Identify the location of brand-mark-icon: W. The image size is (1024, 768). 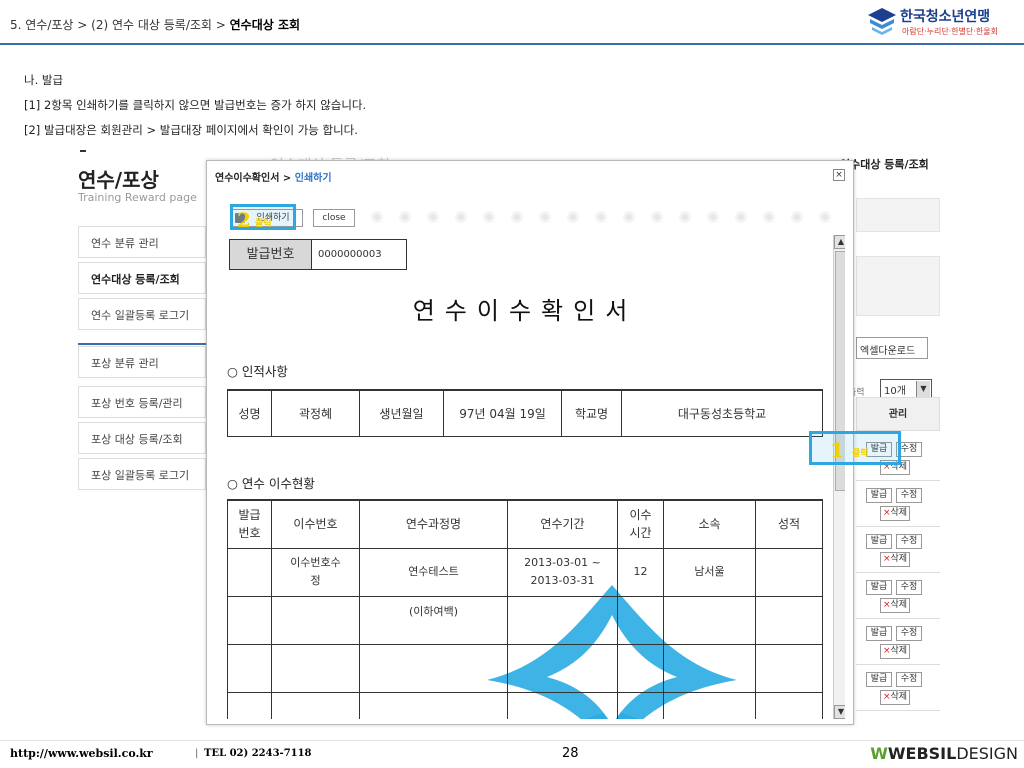
(879, 753).